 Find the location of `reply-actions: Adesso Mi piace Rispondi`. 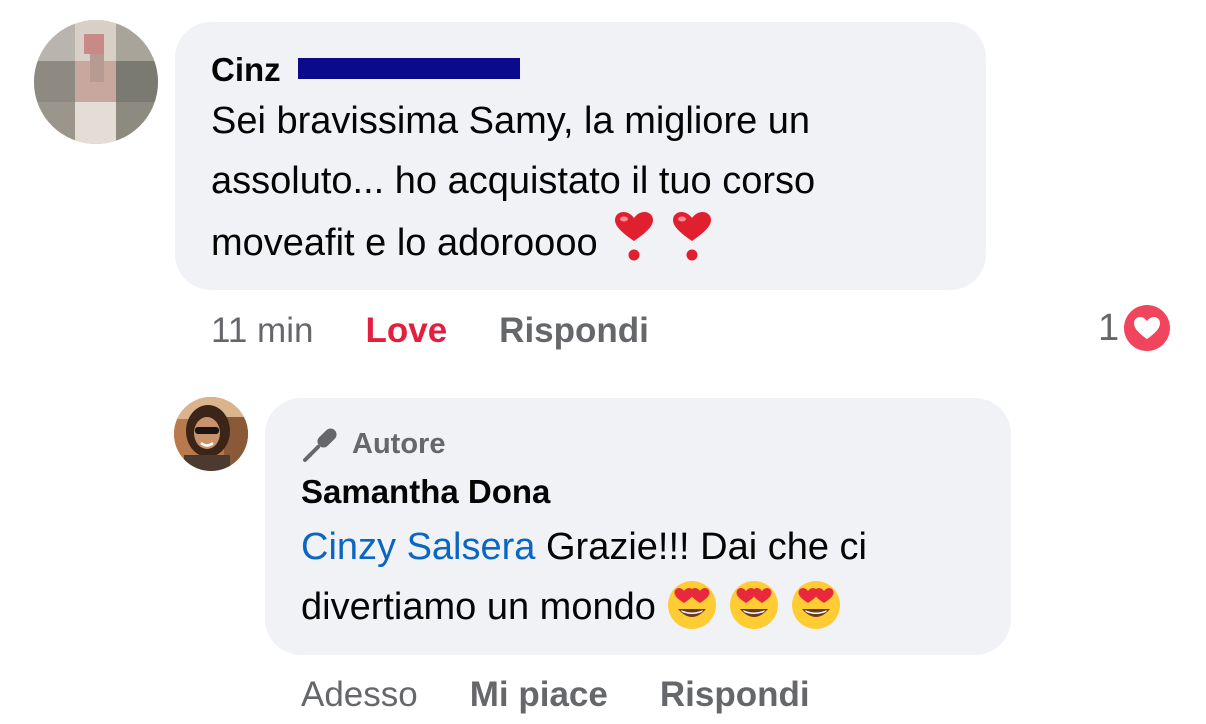

reply-actions: Adesso Mi piace Rispondi is located at coordinates (555, 695).